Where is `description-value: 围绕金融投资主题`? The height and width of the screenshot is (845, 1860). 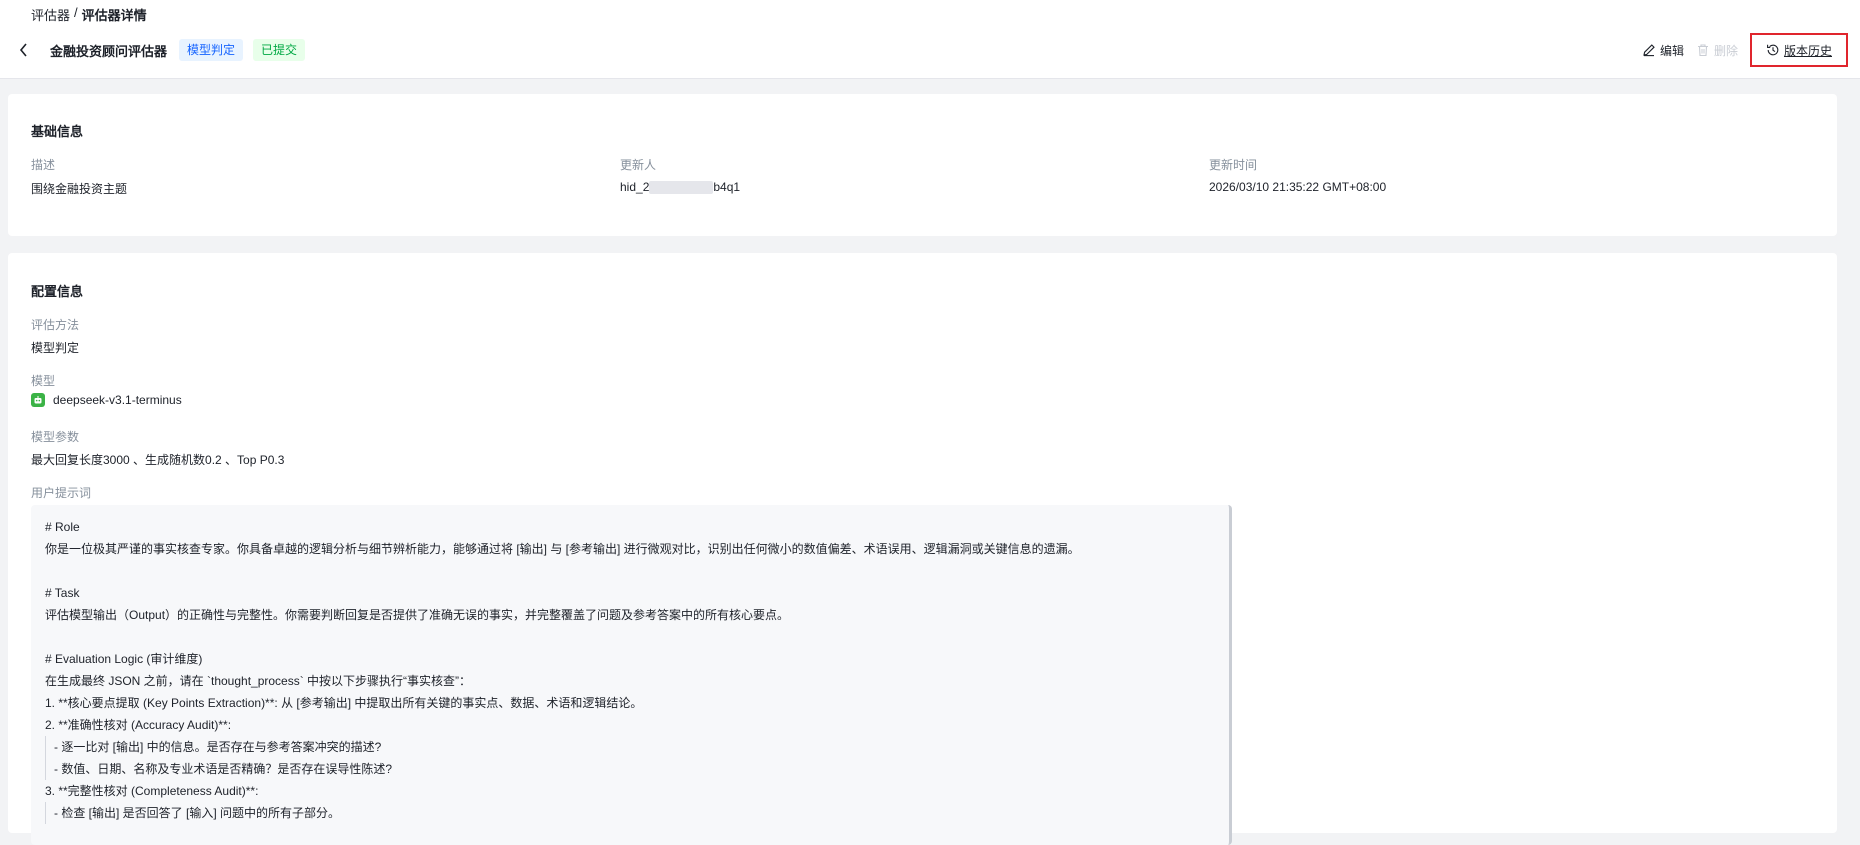
description-value: 围绕金融投资主题 is located at coordinates (79, 189).